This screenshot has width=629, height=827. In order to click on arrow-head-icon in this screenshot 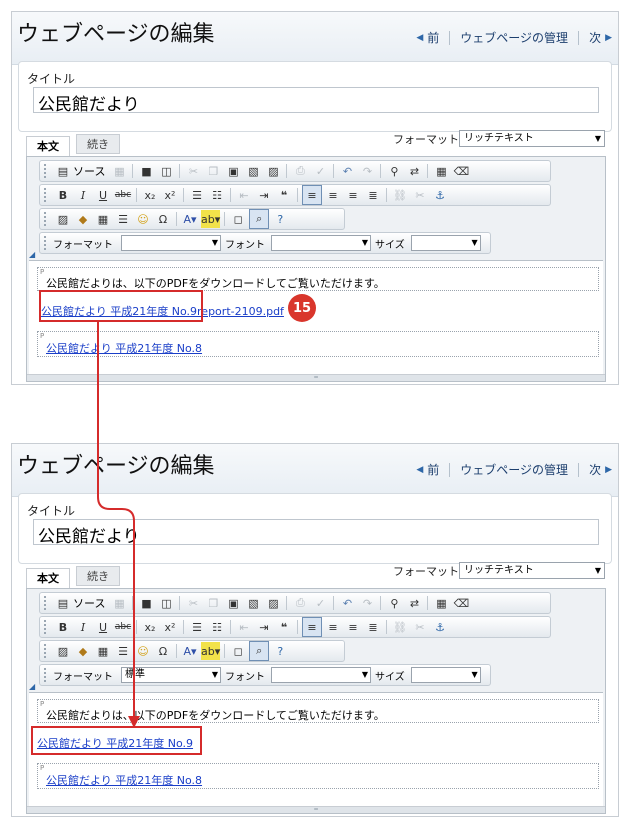, I will do `click(134, 722)`.